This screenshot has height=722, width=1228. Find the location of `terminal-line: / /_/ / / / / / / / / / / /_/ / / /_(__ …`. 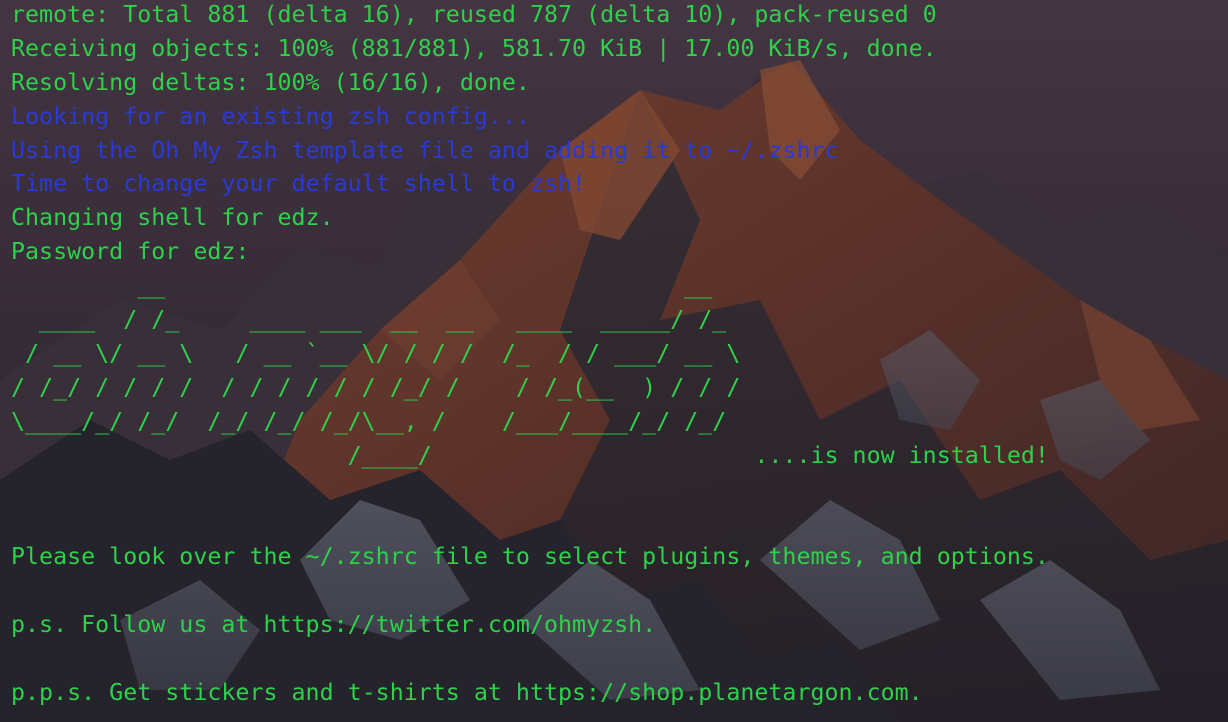

terminal-line: / /_/ / / / / / / / / / / /_/ / / /_(__ … is located at coordinates (376, 387).